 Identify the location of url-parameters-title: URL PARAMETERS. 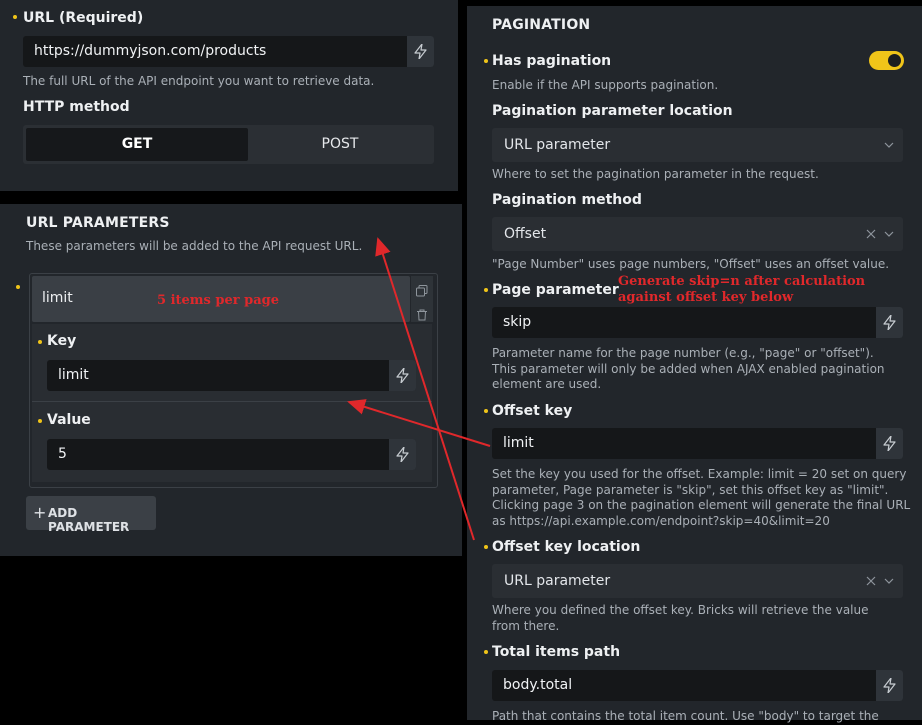
(98, 223).